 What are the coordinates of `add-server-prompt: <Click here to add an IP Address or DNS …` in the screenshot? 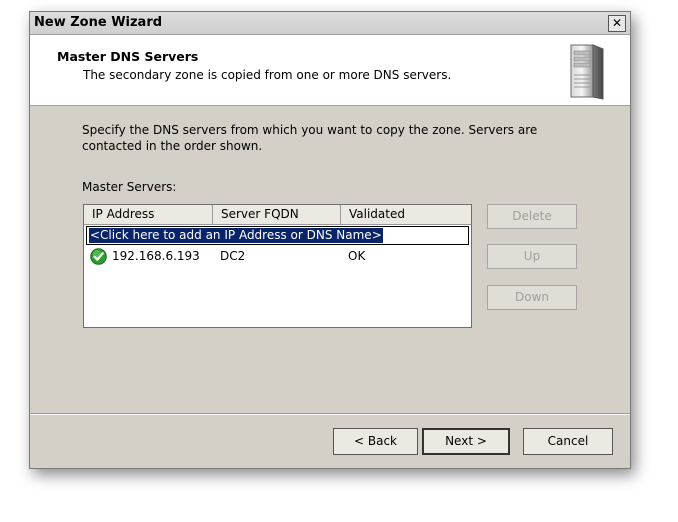 It's located at (236, 235).